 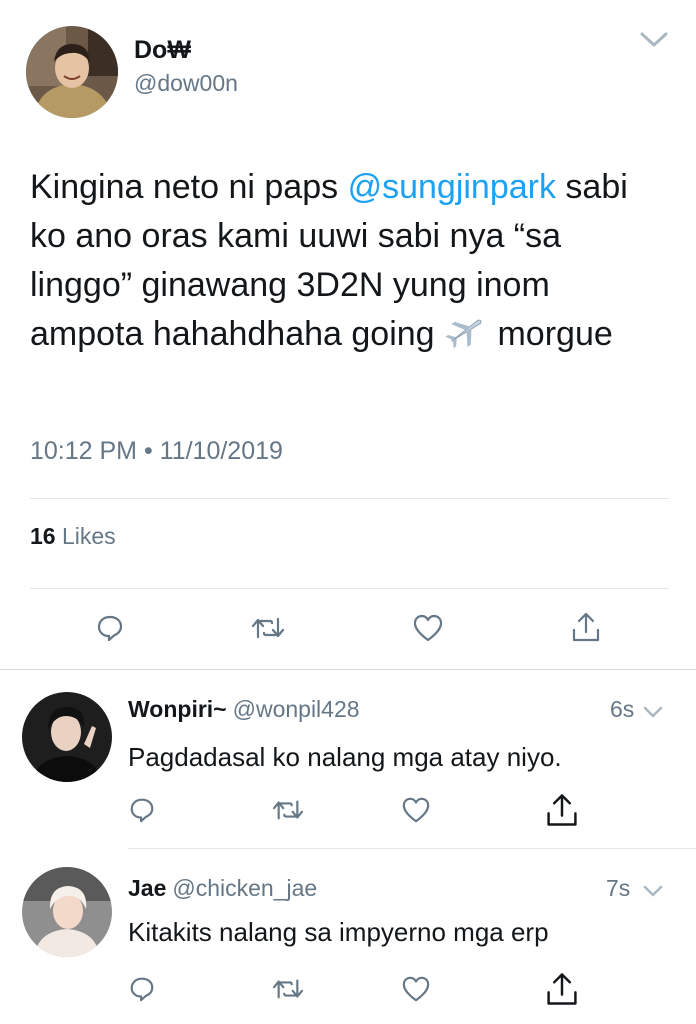 I want to click on more-chevron-icon, so click(x=654, y=39).